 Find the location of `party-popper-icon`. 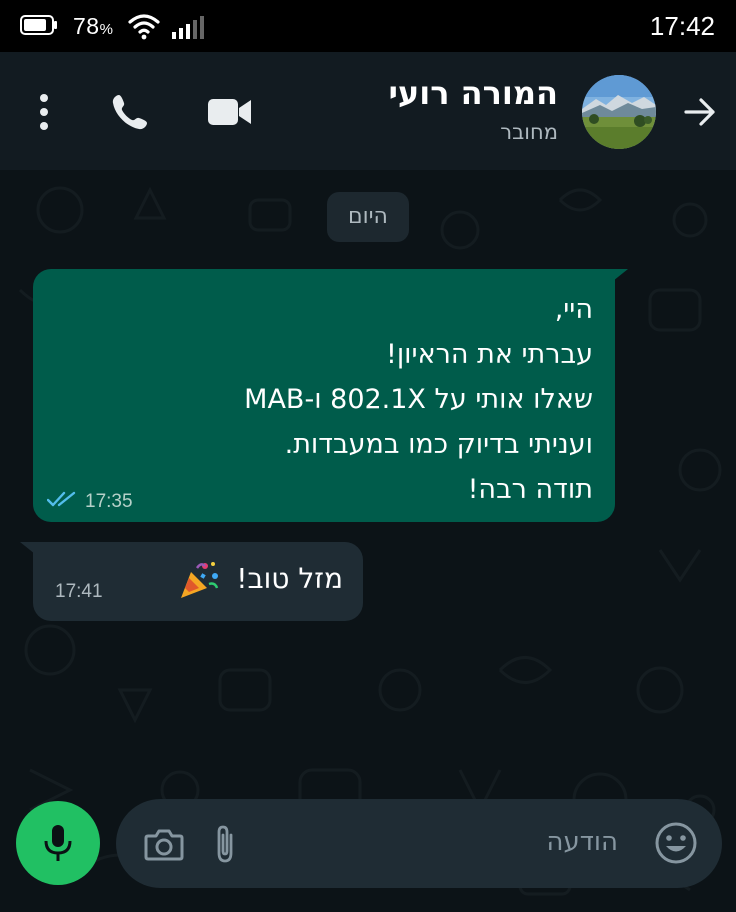

party-popper-icon is located at coordinates (200, 580).